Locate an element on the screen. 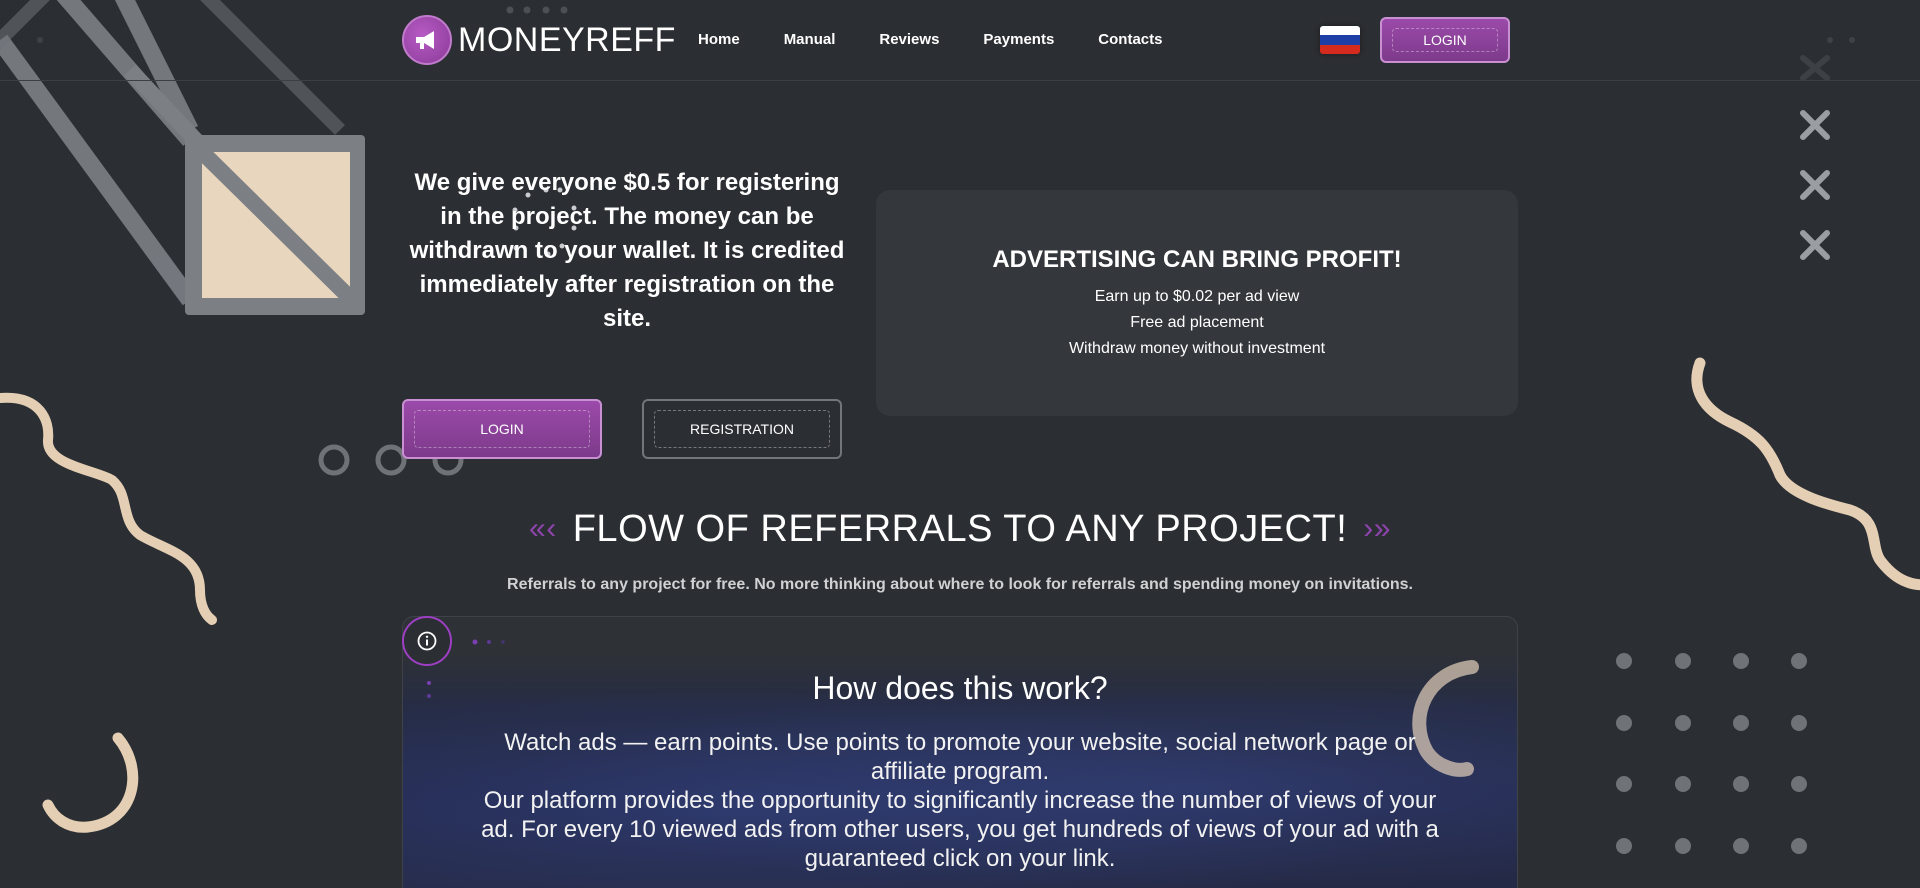 This screenshot has width=1920, height=888. flow-title-text: FLOW OF REFERRALS TO ANY PROJECT! is located at coordinates (960, 529).